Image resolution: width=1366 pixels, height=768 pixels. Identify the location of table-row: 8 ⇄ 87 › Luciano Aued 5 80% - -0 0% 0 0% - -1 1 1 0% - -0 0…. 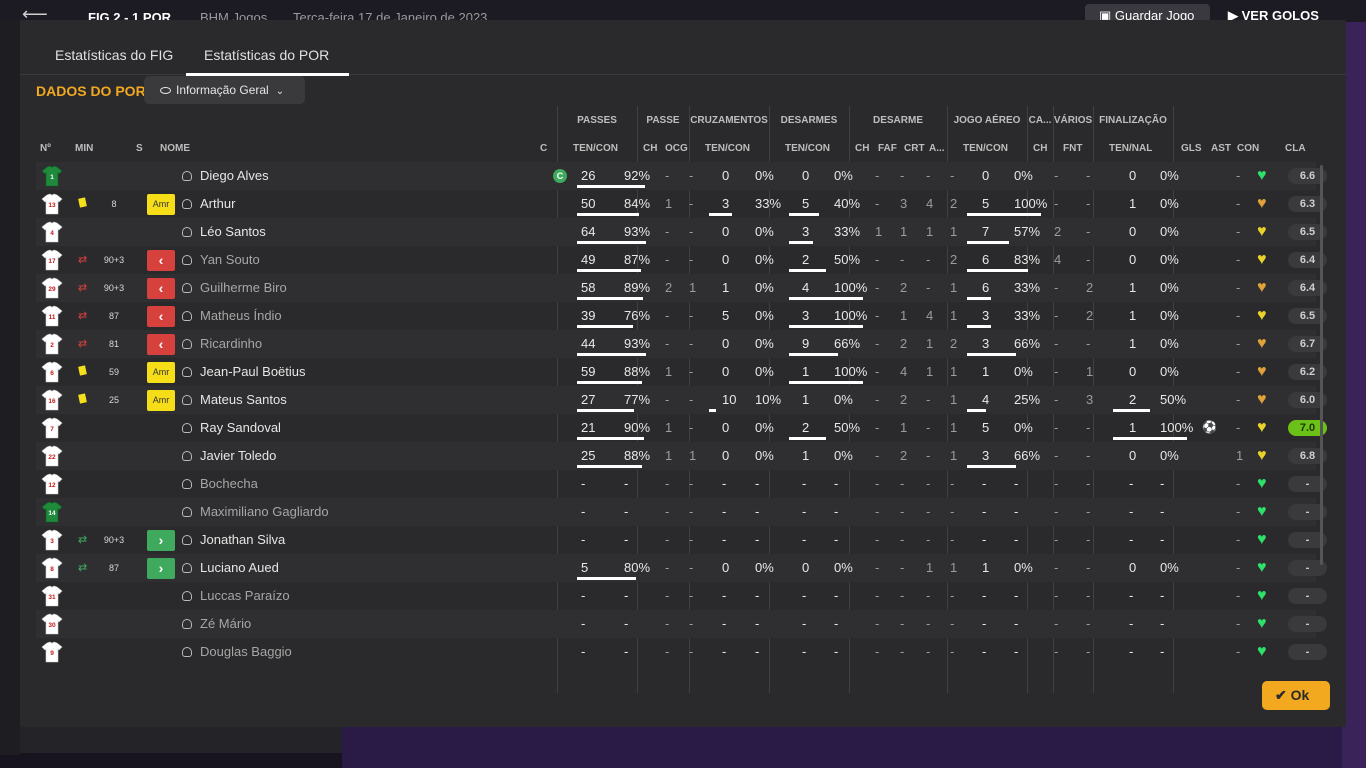
(681, 568).